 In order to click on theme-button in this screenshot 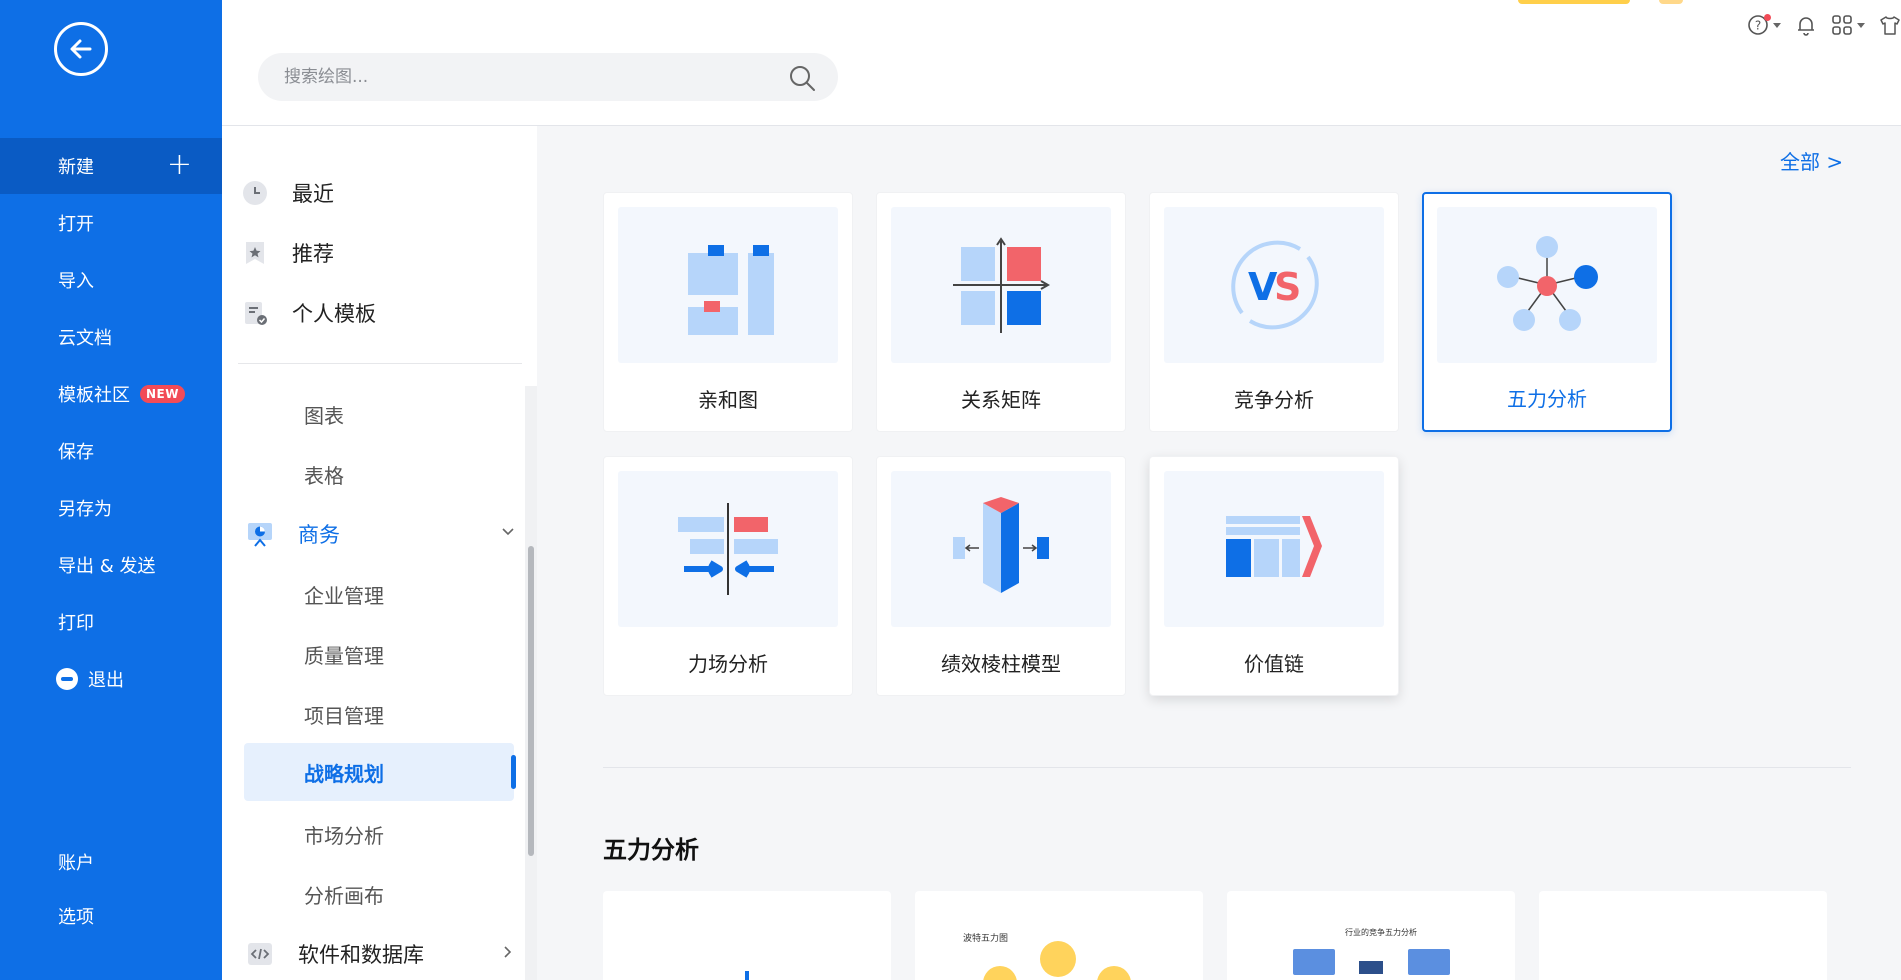, I will do `click(1890, 25)`.